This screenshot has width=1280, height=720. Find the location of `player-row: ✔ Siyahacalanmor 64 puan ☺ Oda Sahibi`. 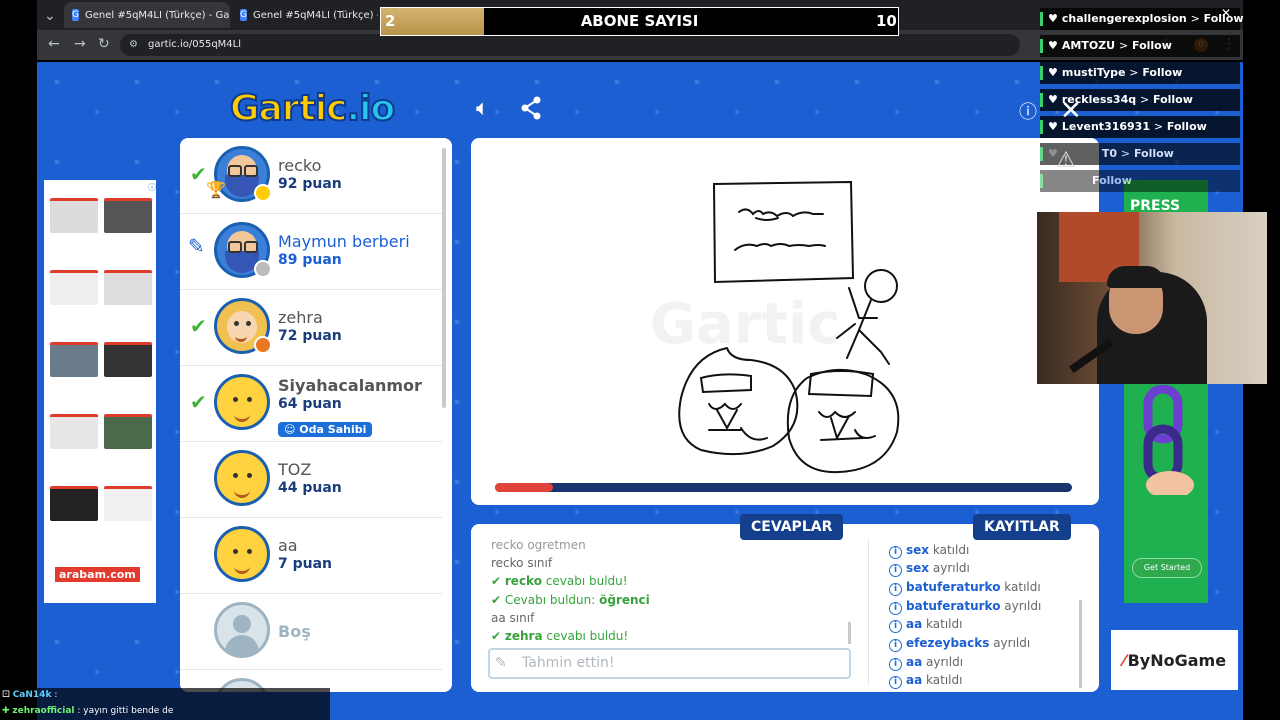

player-row: ✔ Siyahacalanmor 64 puan ☺ Oda Sahibi is located at coordinates (311, 404).